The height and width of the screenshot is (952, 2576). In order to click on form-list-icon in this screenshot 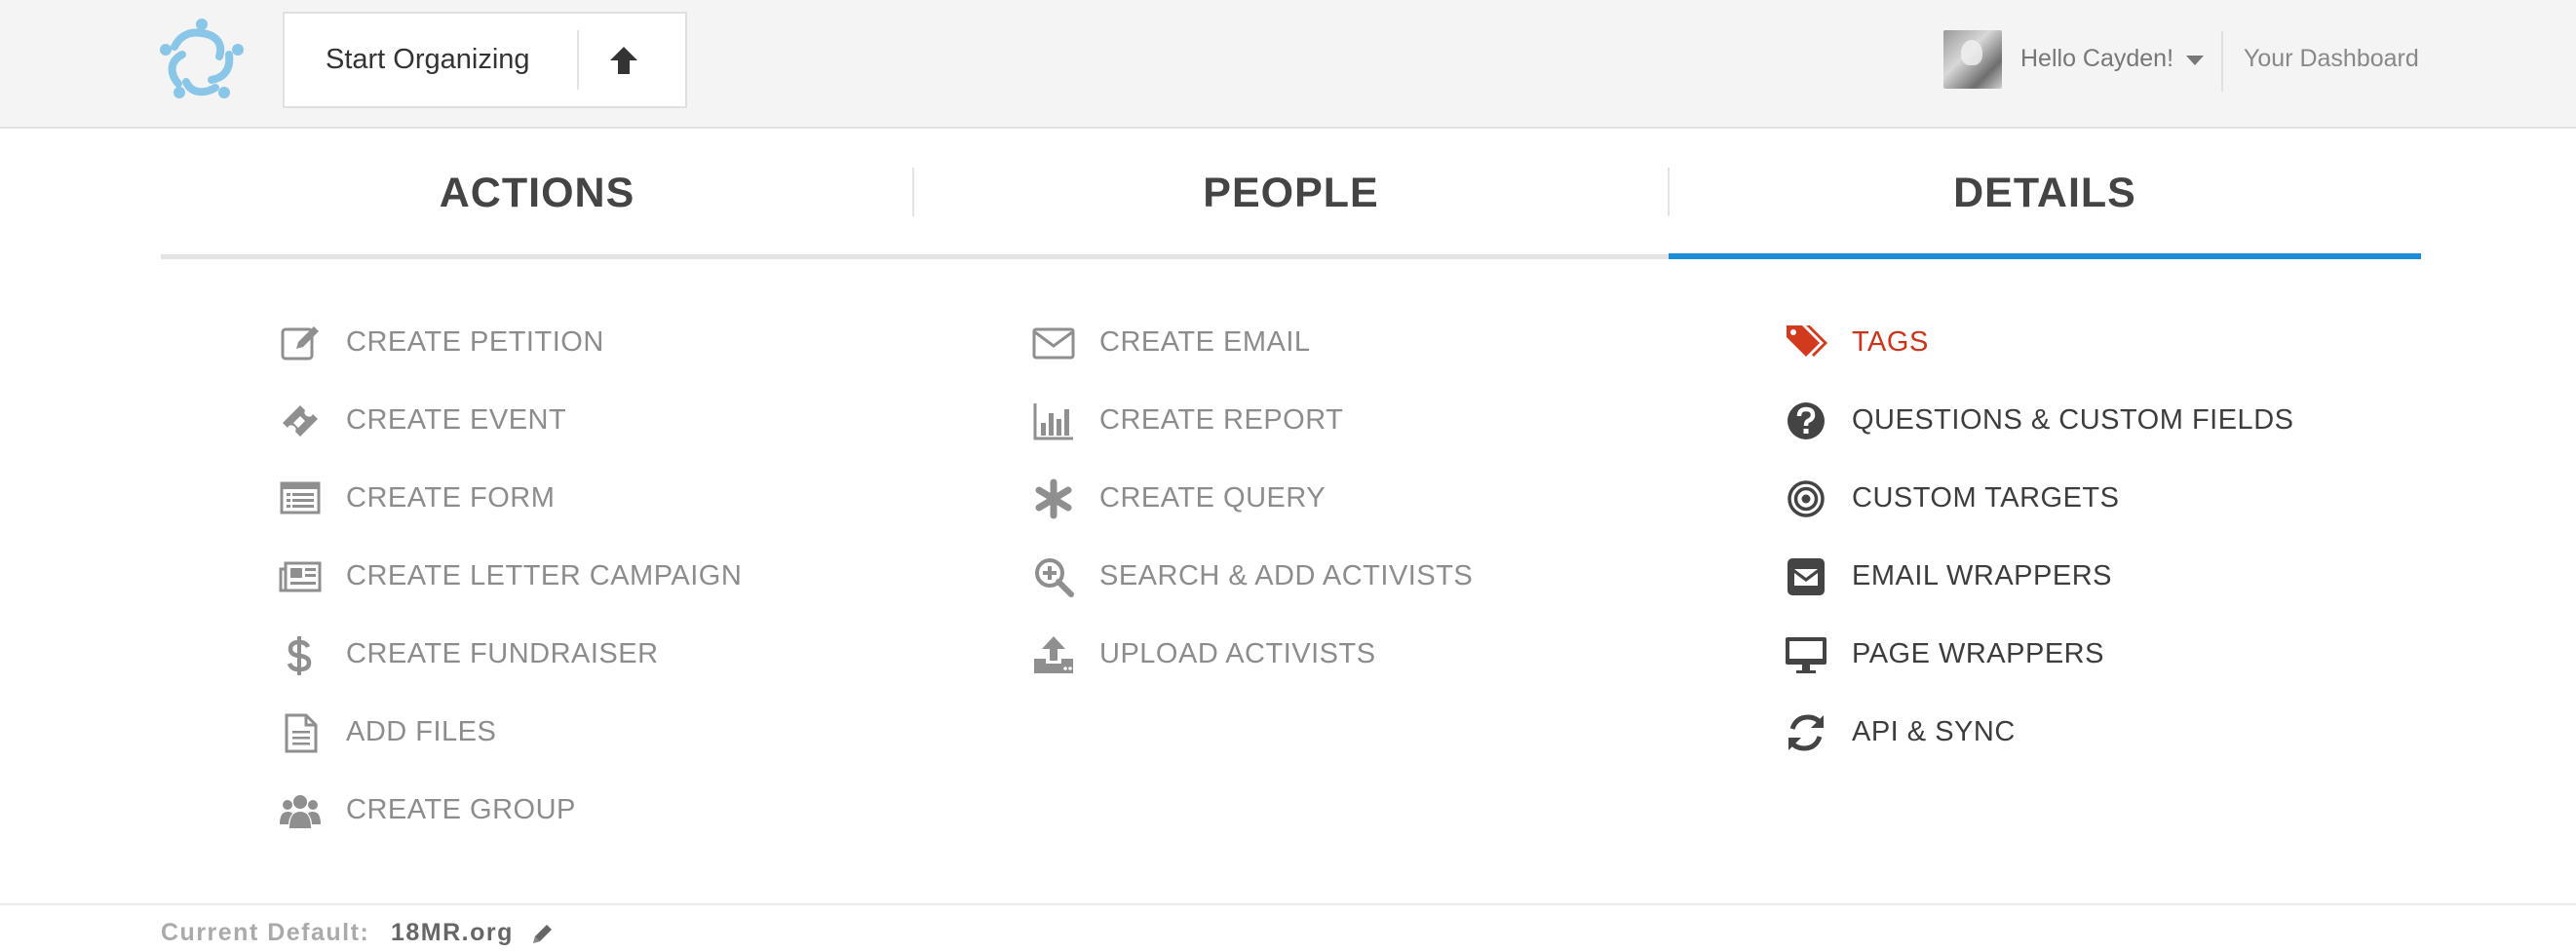, I will do `click(300, 498)`.